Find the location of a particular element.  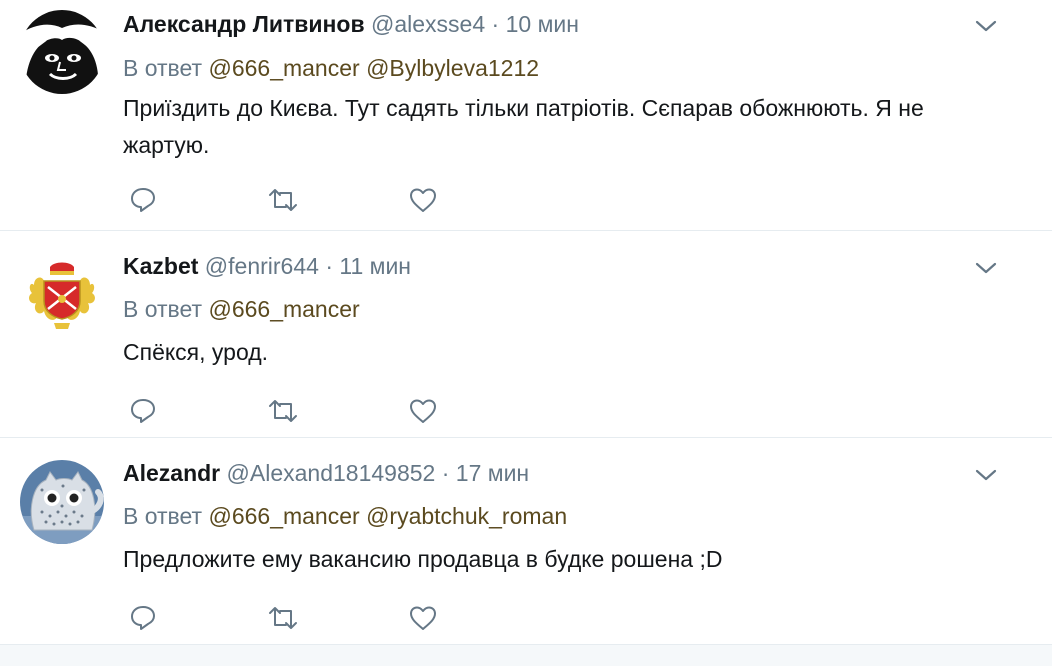

tweet-header: Kazbet @fenrir644 · 11 мин is located at coordinates (267, 266).